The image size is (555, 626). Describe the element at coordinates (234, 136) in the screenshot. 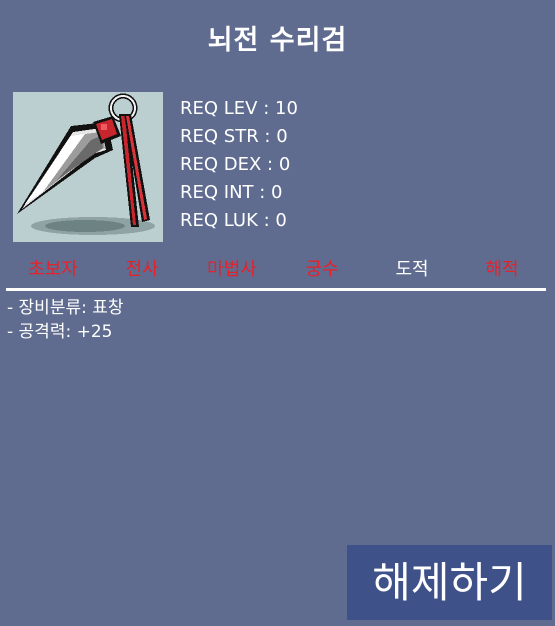

I see `req-str: REQ STR : 0` at that location.